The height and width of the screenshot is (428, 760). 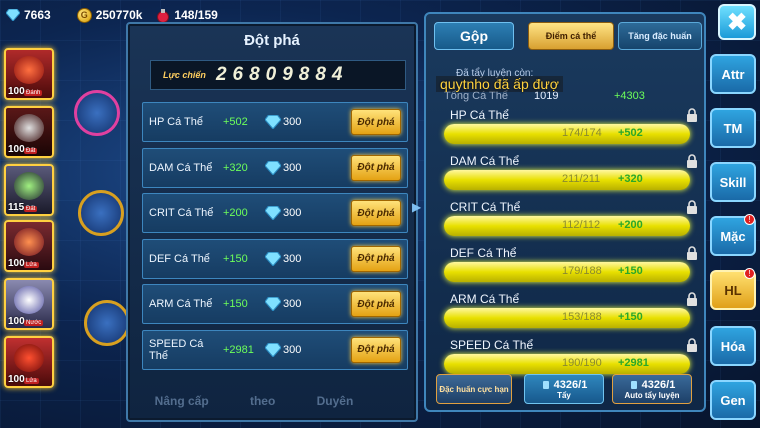 What do you see at coordinates (575, 130) in the screenshot?
I see `stat-row: HP Cá Thể 174/174 +502` at bounding box center [575, 130].